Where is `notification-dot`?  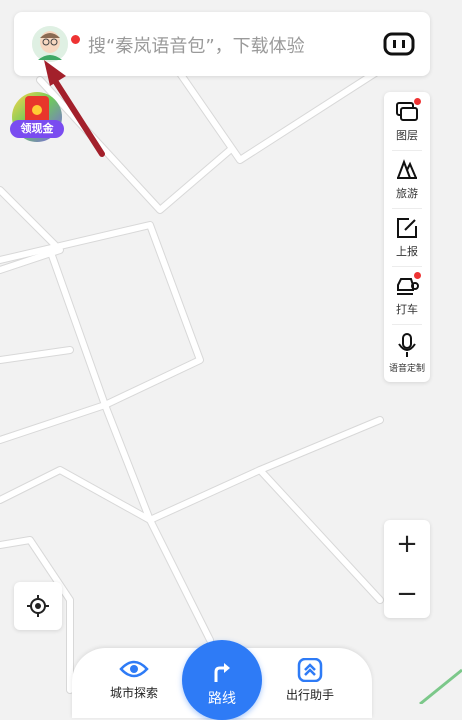
notification-dot is located at coordinates (75, 39).